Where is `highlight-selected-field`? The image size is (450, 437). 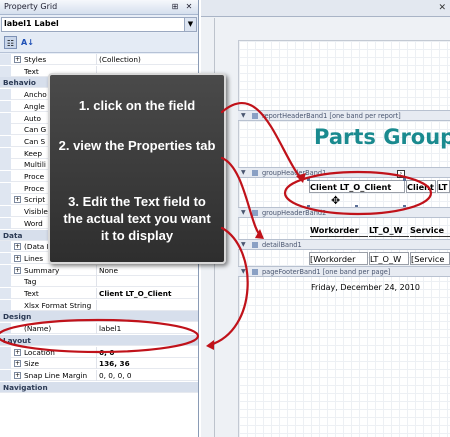
highlight-selected-field is located at coordinates (358, 193).